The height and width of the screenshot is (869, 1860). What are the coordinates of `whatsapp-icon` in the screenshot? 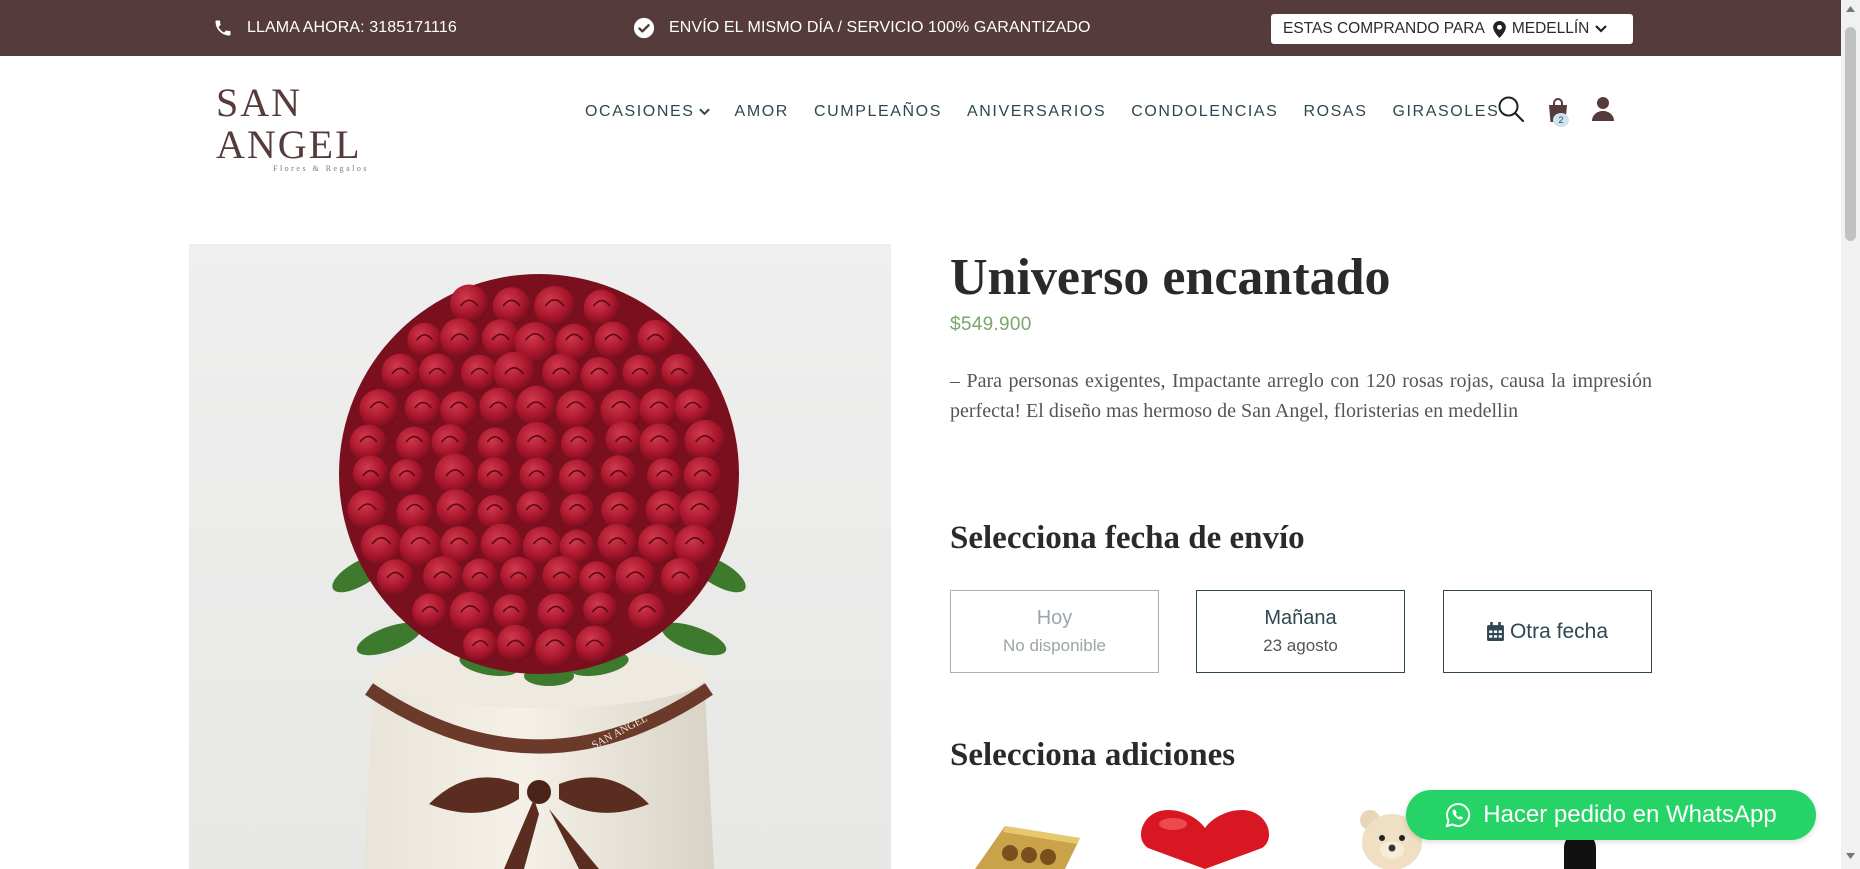 It's located at (1458, 815).